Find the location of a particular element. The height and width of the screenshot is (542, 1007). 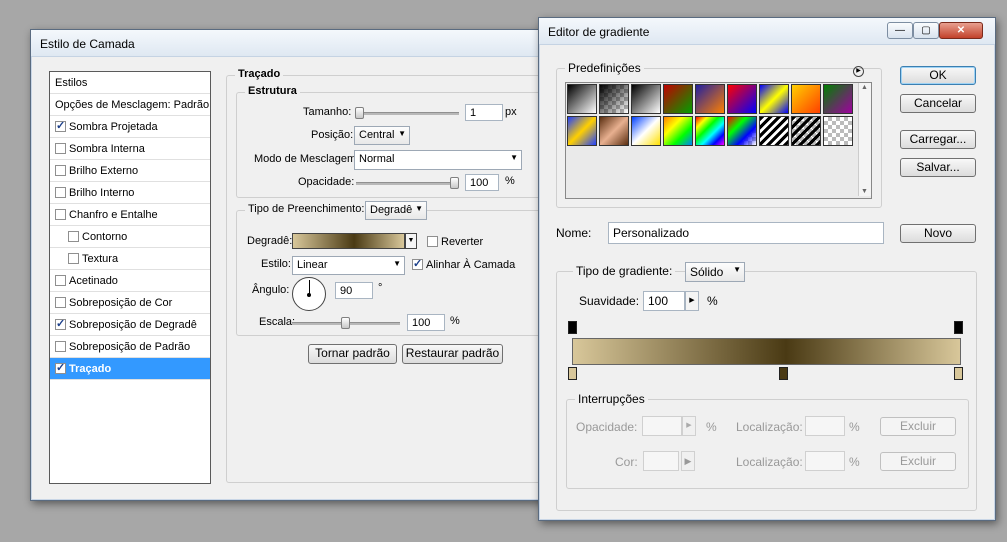

stop-color-menu-button: ▶ is located at coordinates (688, 461).